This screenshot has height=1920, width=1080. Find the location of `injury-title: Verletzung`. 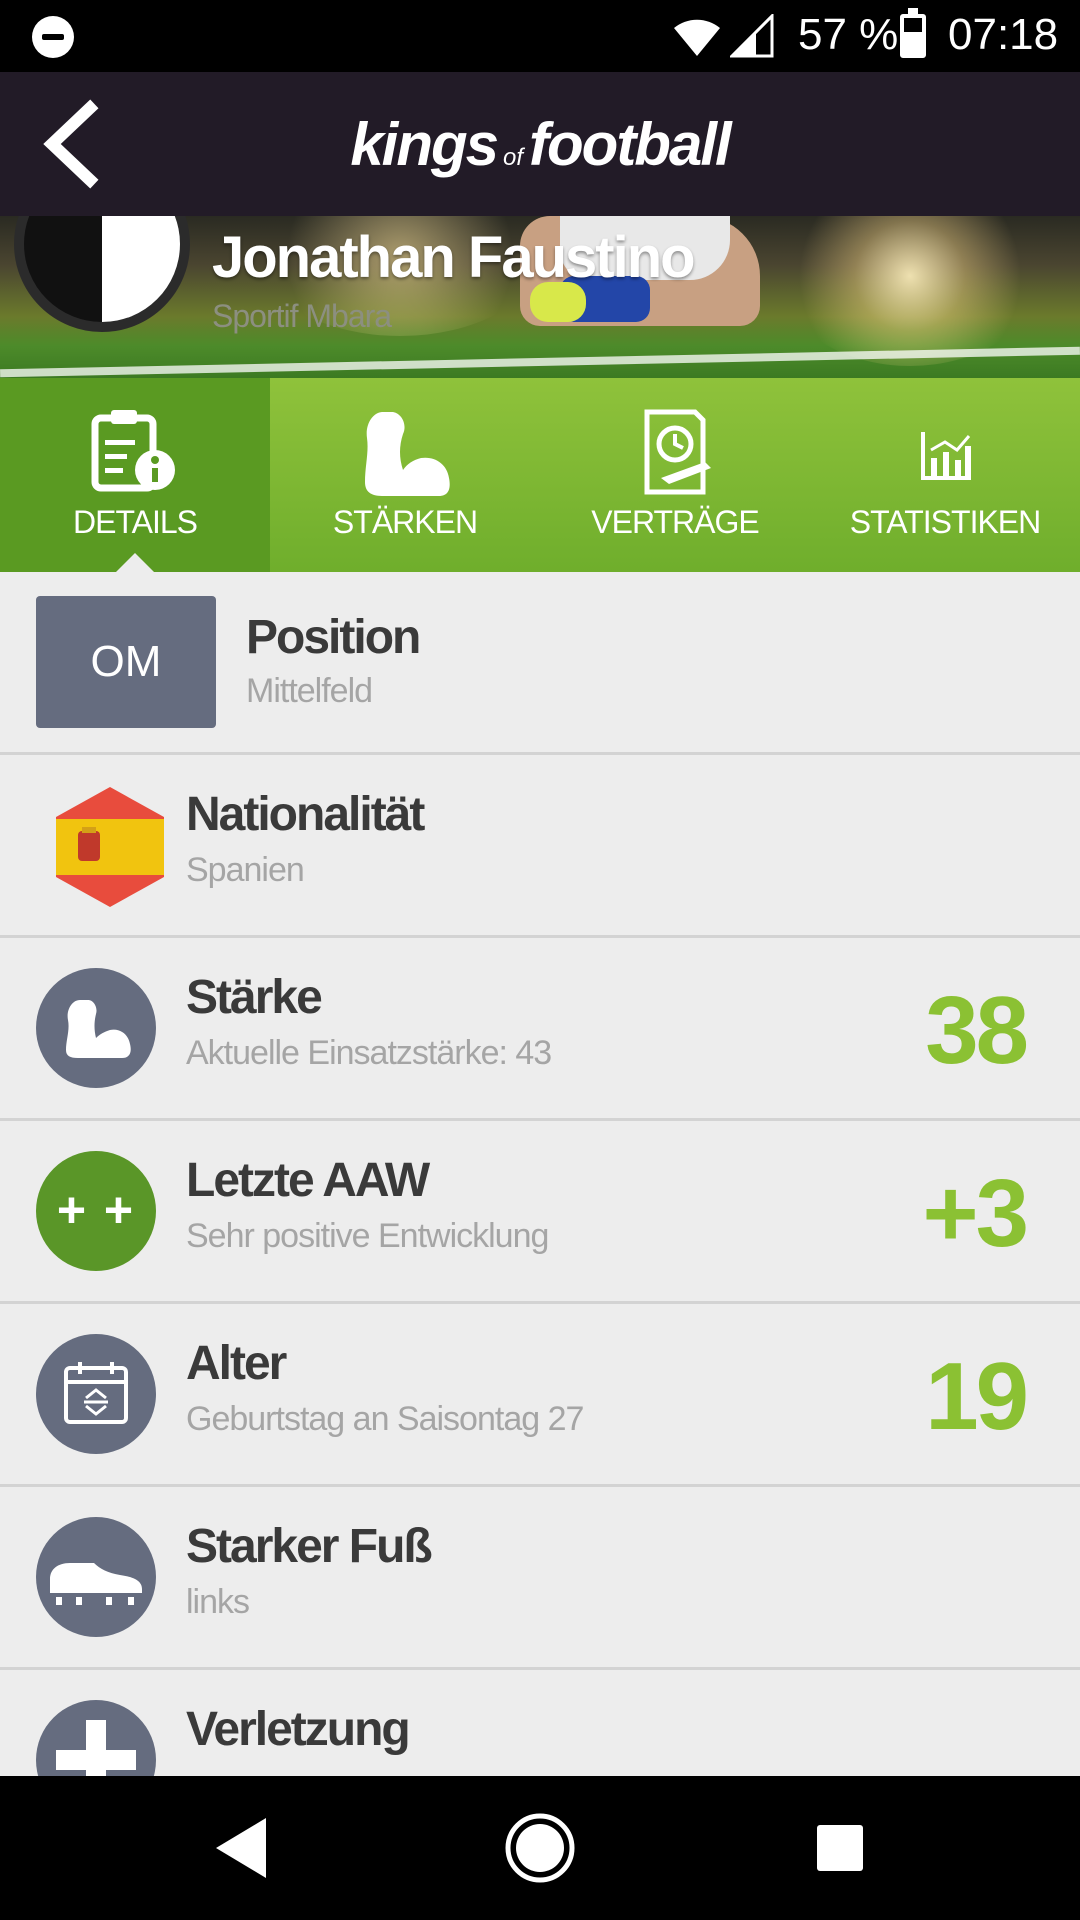

injury-title: Verletzung is located at coordinates (298, 1729).